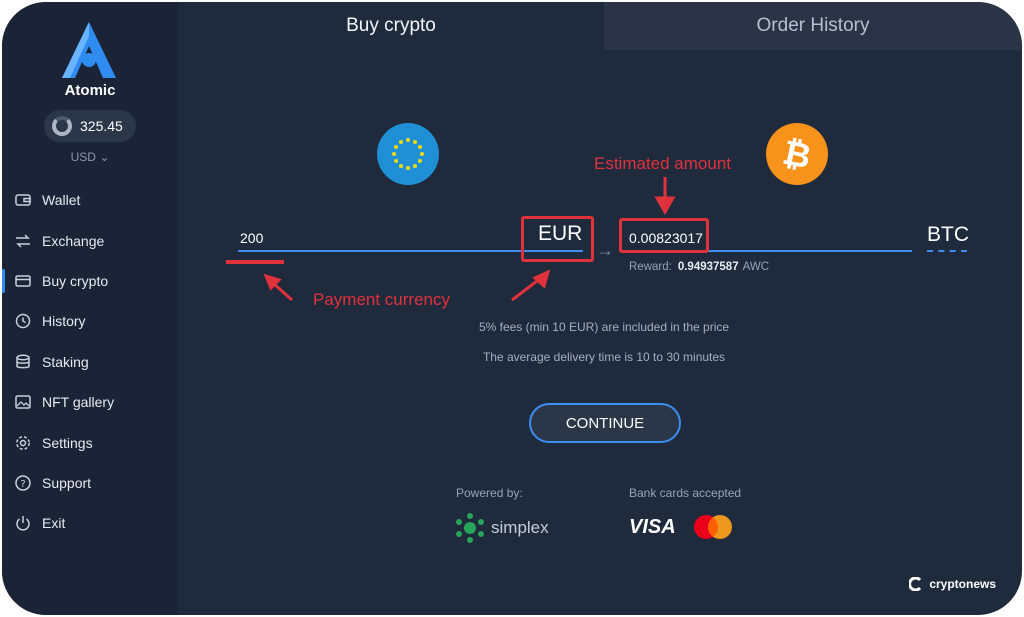  What do you see at coordinates (67, 482) in the screenshot?
I see `sidebar-item-label: Support` at bounding box center [67, 482].